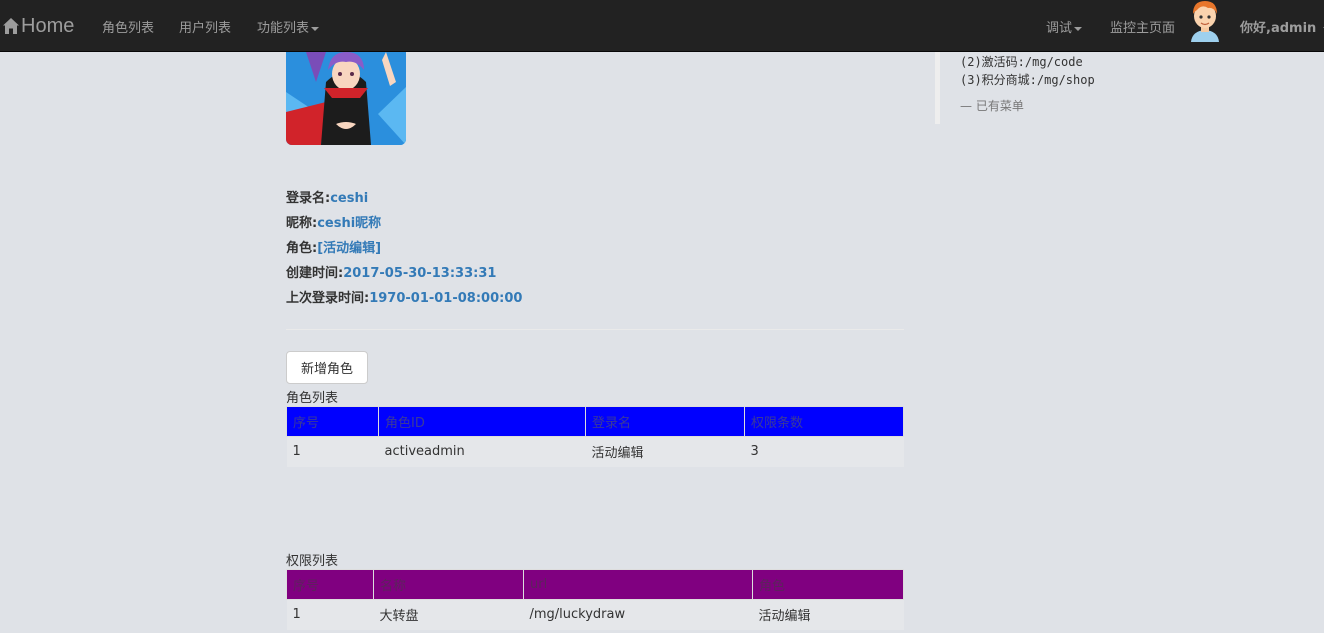  Describe the element at coordinates (302, 248) in the screenshot. I see `role-label: 角色:` at that location.